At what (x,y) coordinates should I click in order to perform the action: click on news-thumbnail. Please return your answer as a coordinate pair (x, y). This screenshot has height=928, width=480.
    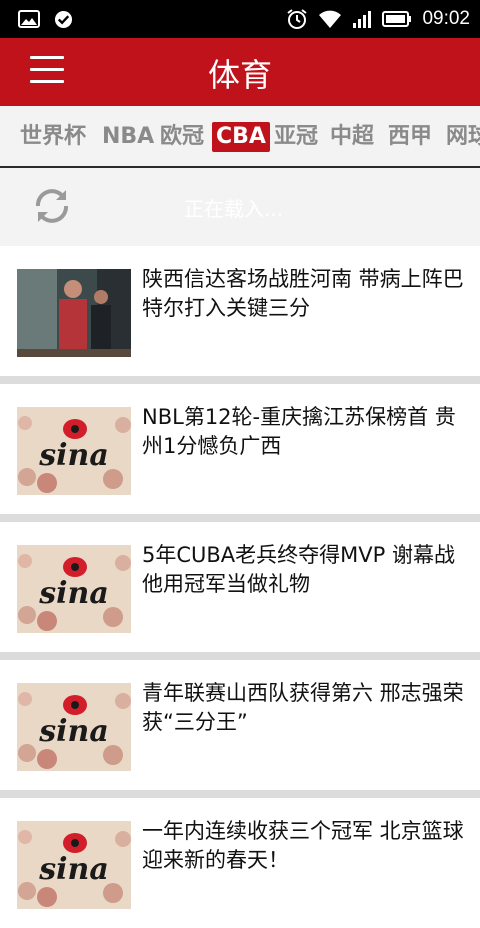
    Looking at the image, I should click on (74, 313).